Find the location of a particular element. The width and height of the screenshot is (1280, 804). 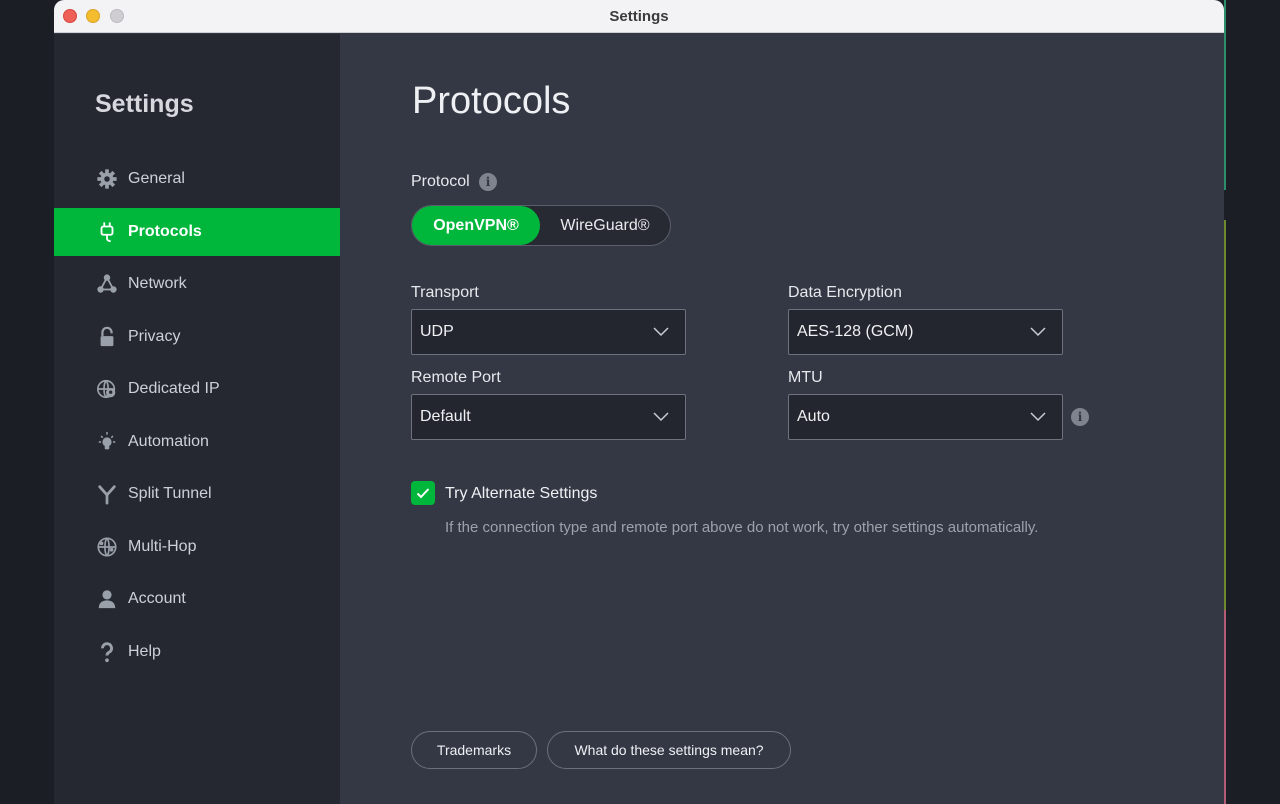

transport-label: Transport is located at coordinates (445, 292).